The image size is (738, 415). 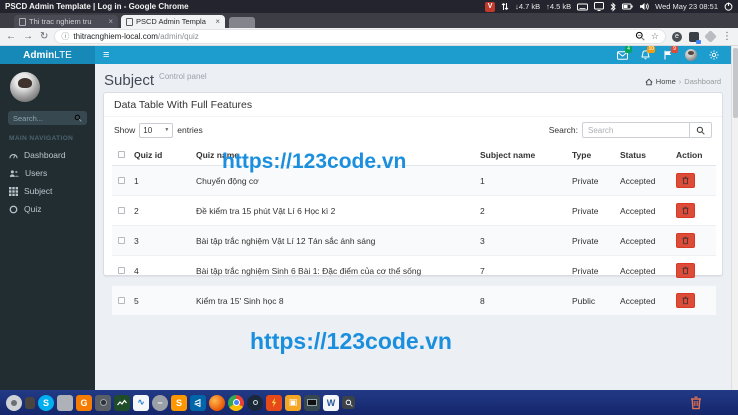 I want to click on sidebar-item-label: Subject, so click(x=38, y=191).